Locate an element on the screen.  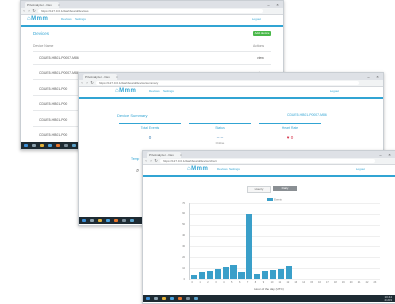
temperature-label: Temp is located at coordinates (135, 159).